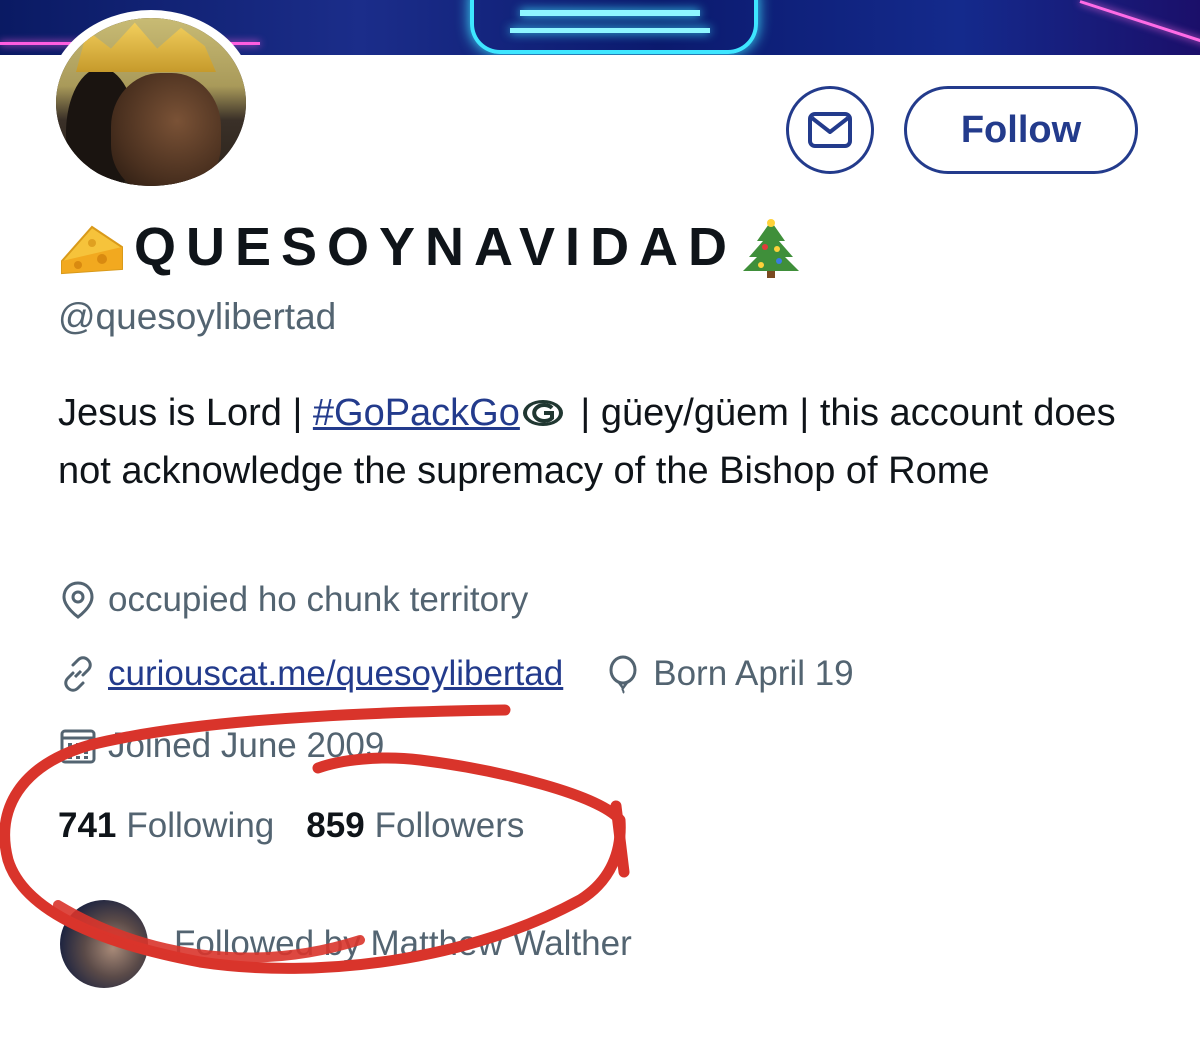 The image size is (1200, 1039). I want to click on follower-avatar, so click(104, 944).